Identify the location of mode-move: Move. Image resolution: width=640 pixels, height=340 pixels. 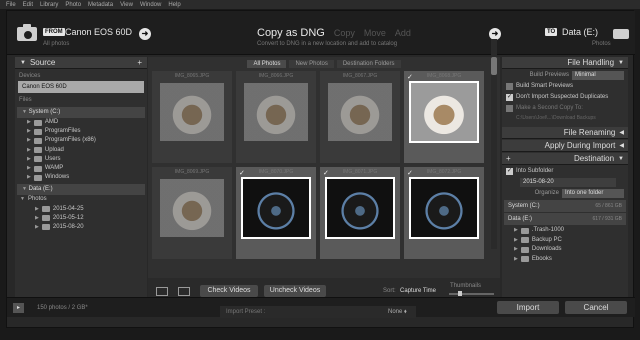
(375, 33).